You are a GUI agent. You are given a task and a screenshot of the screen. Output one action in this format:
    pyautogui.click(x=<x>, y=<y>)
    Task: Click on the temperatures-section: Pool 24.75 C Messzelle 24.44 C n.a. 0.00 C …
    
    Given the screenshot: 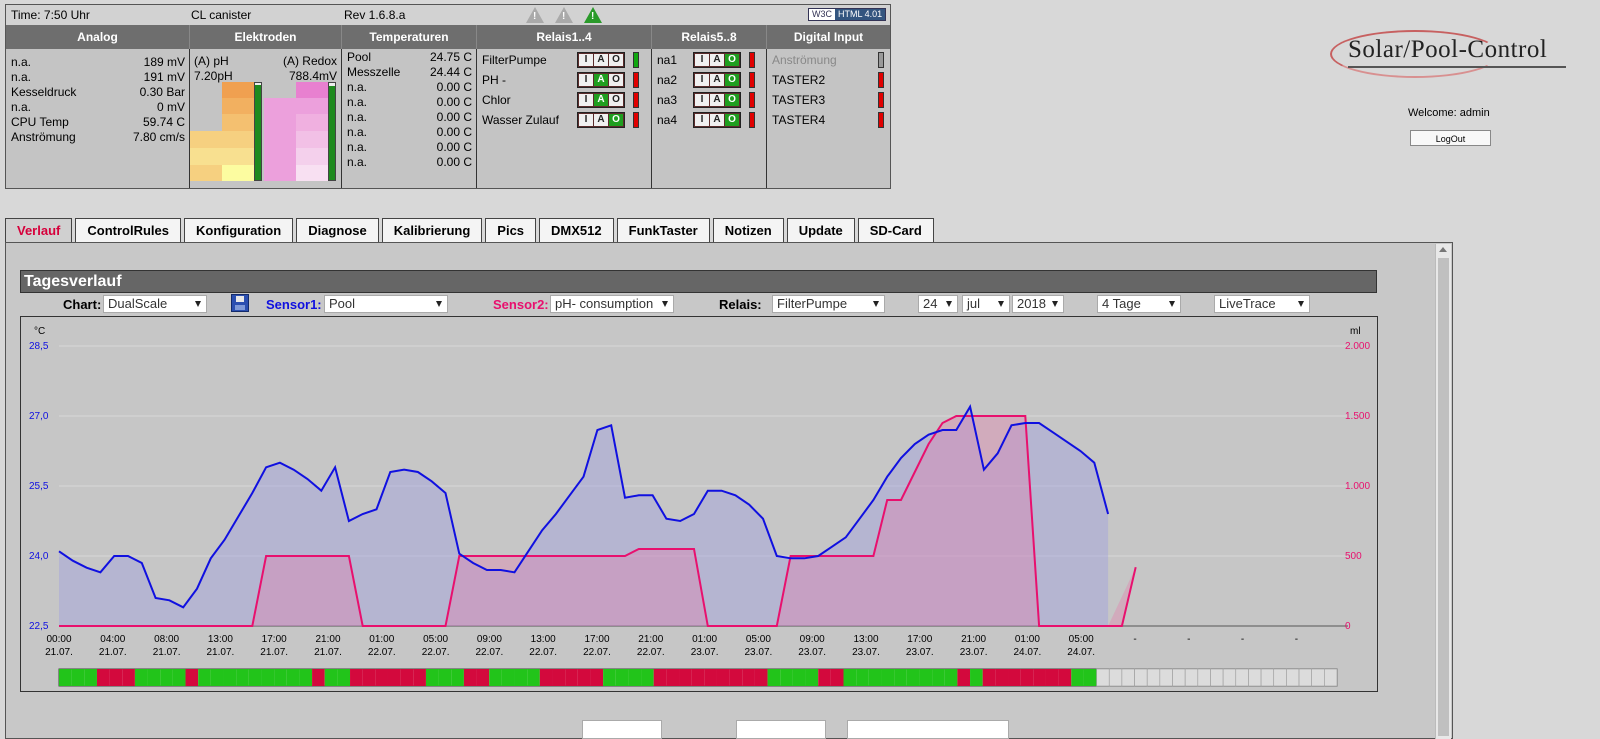 What is the action you would take?
    pyautogui.click(x=409, y=118)
    